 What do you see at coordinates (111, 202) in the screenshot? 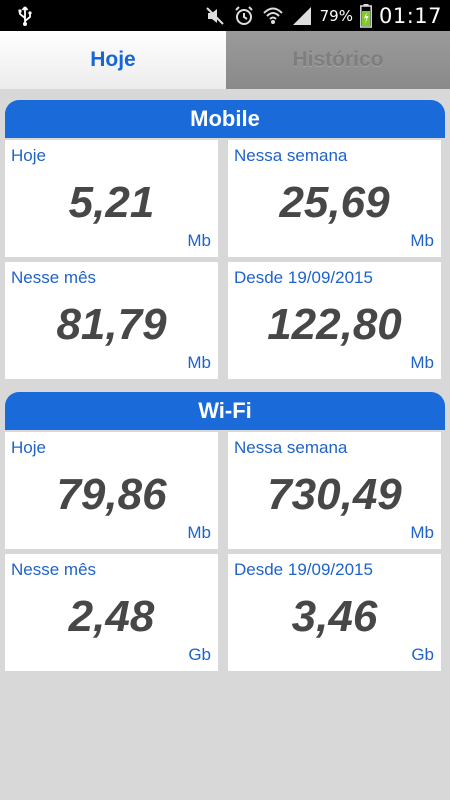
I see `stat-value: 5,21` at bounding box center [111, 202].